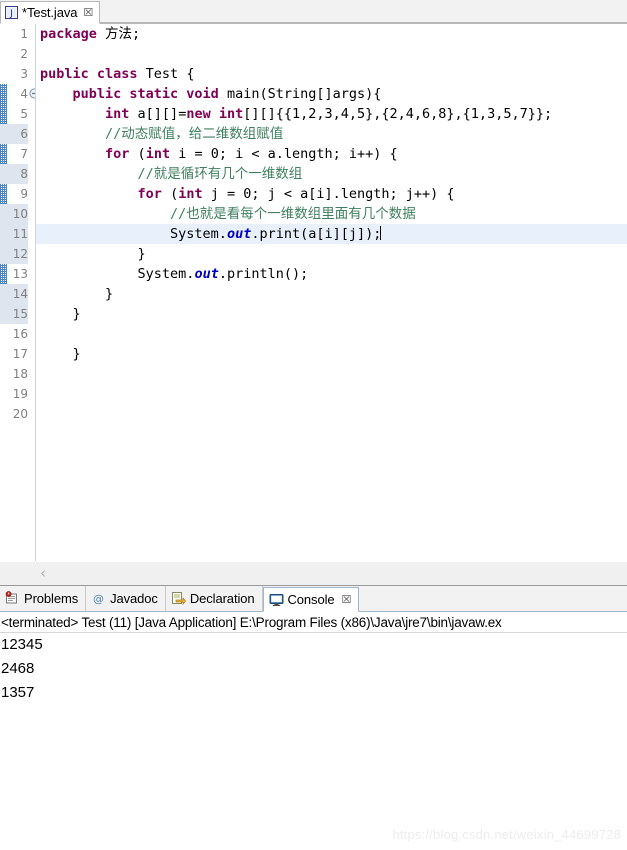  What do you see at coordinates (215, 114) in the screenshot?
I see `code-token-kw: new int` at bounding box center [215, 114].